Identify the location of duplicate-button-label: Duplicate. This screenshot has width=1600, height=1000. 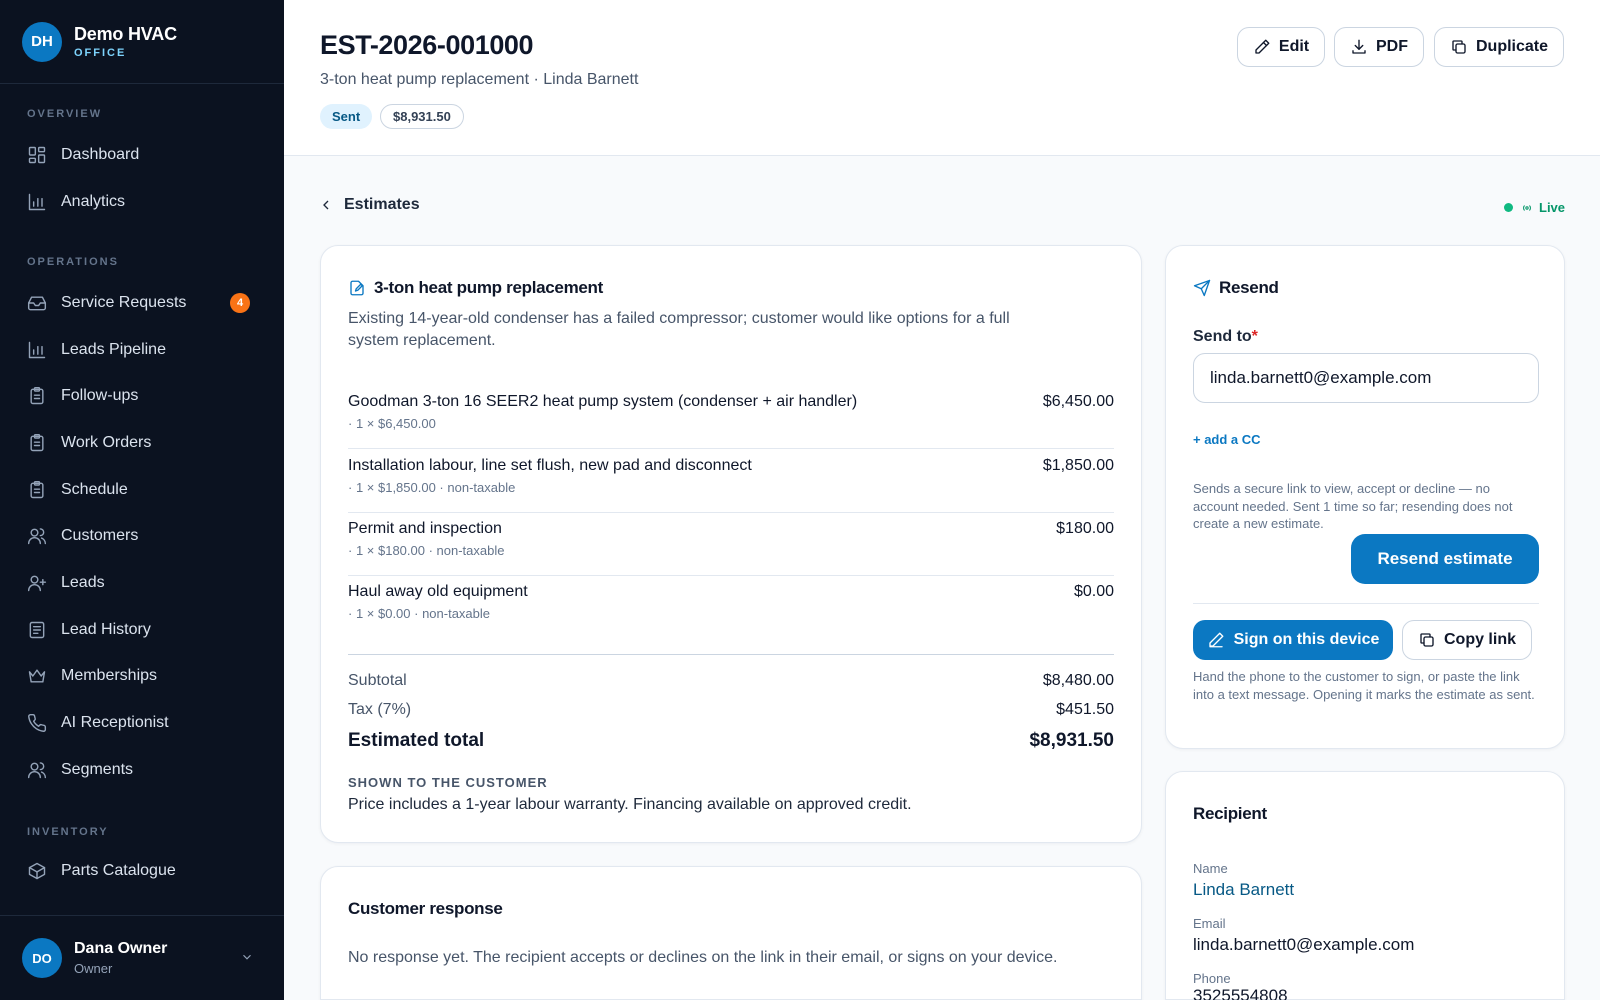
(1511, 46).